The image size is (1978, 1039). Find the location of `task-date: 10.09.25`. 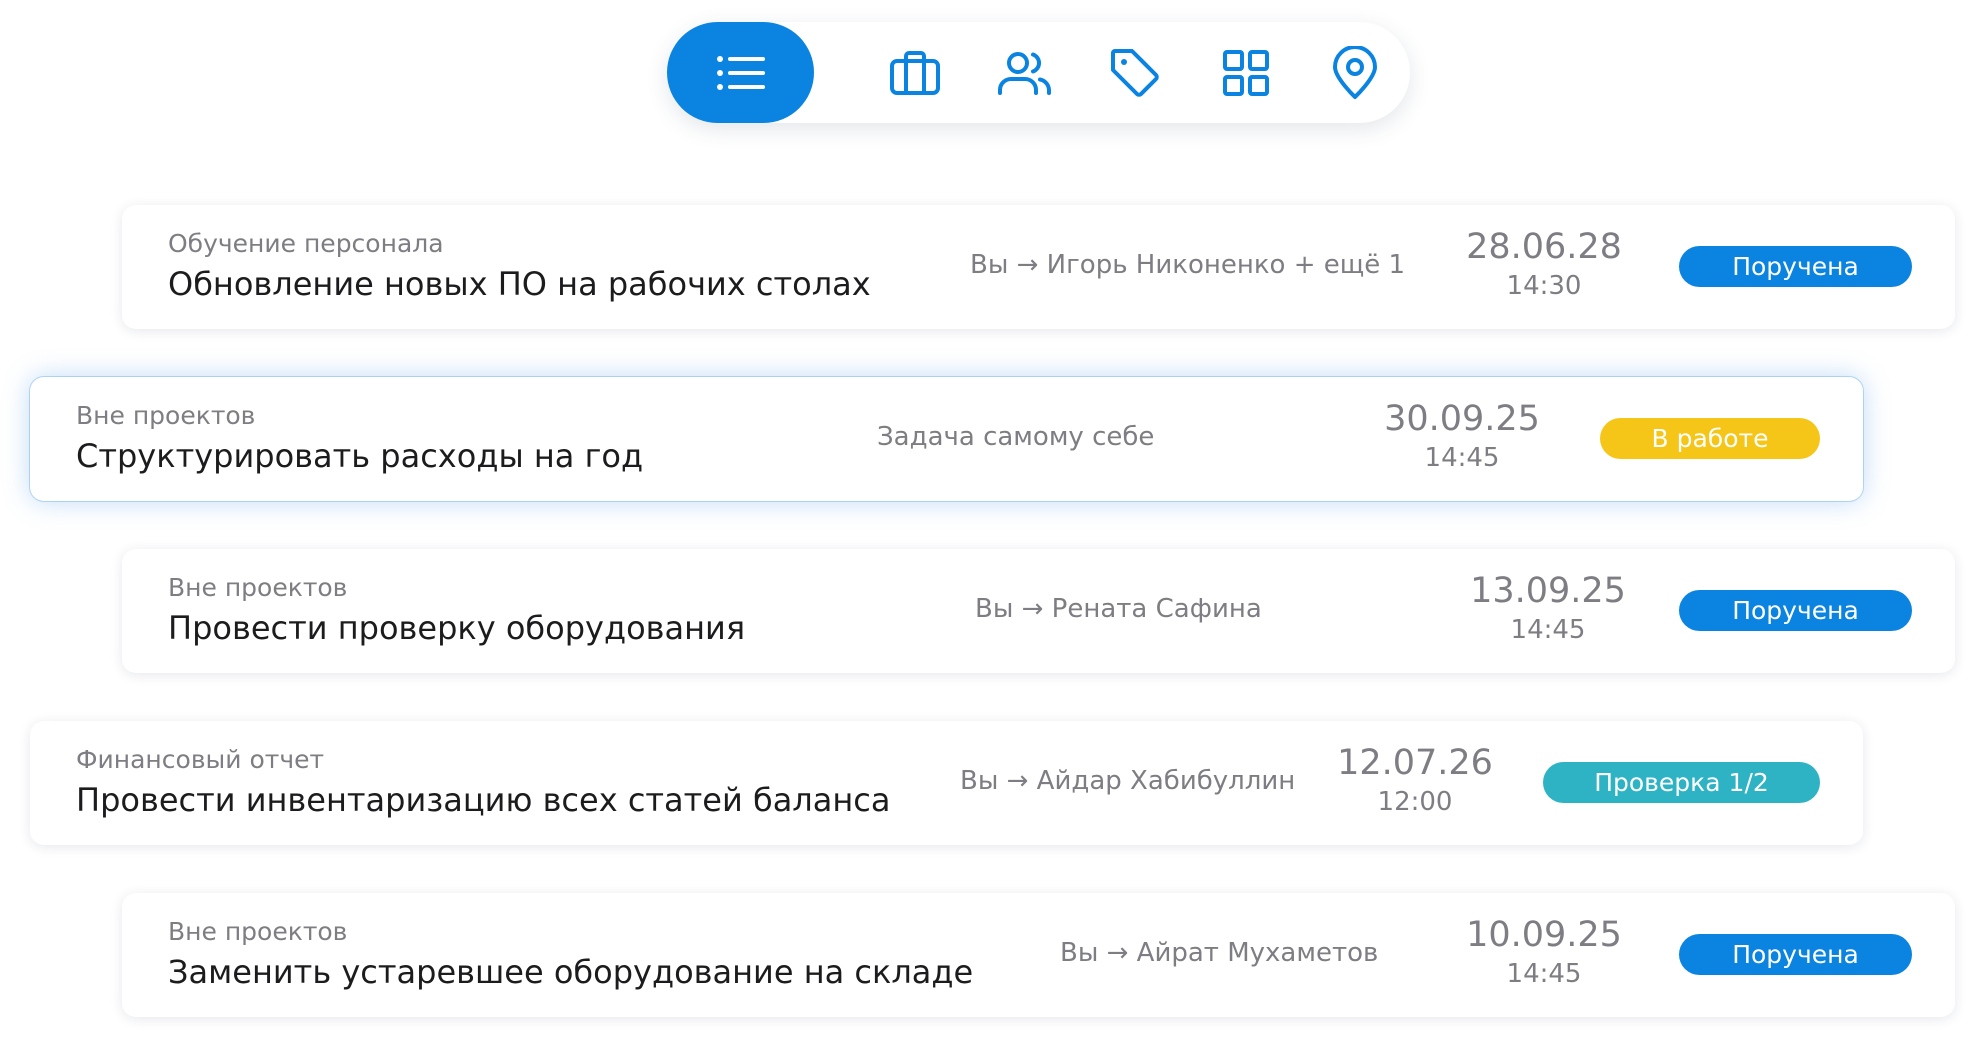

task-date: 10.09.25 is located at coordinates (1544, 935).